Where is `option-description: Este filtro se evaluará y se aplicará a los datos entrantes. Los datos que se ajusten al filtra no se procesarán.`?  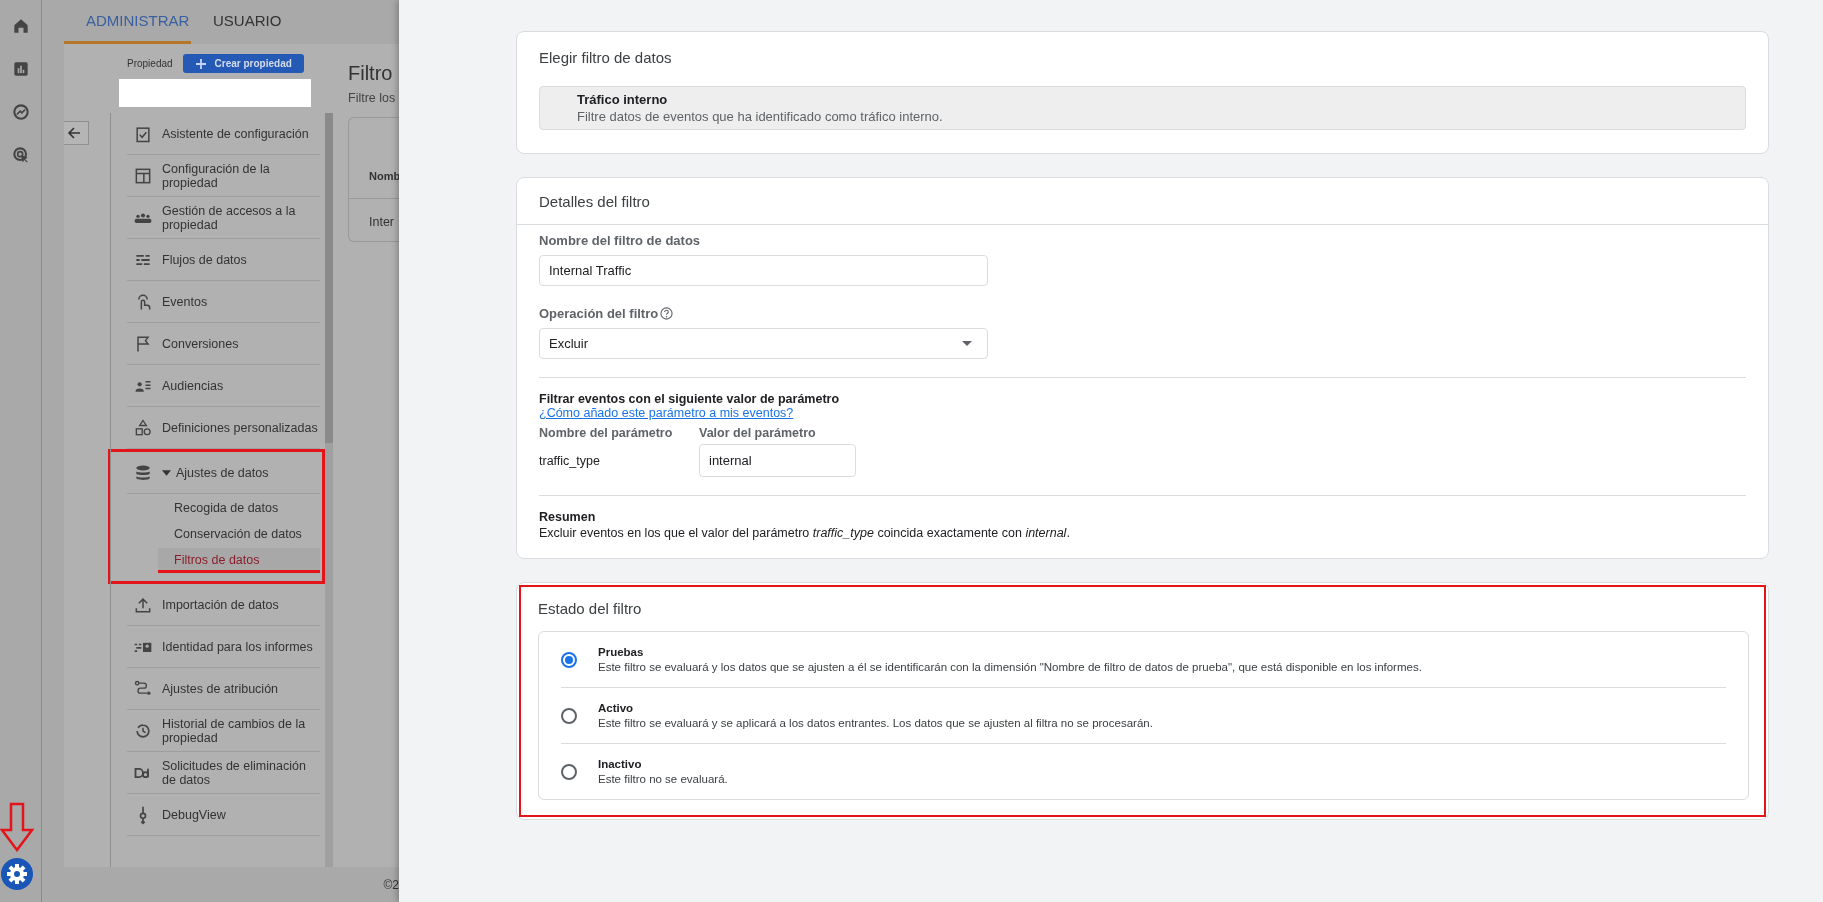
option-description: Este filtro se evaluará y se aplicará a los datos entrantes. Los datos que se ajusten al filtra no se procesarán. is located at coordinates (875, 723).